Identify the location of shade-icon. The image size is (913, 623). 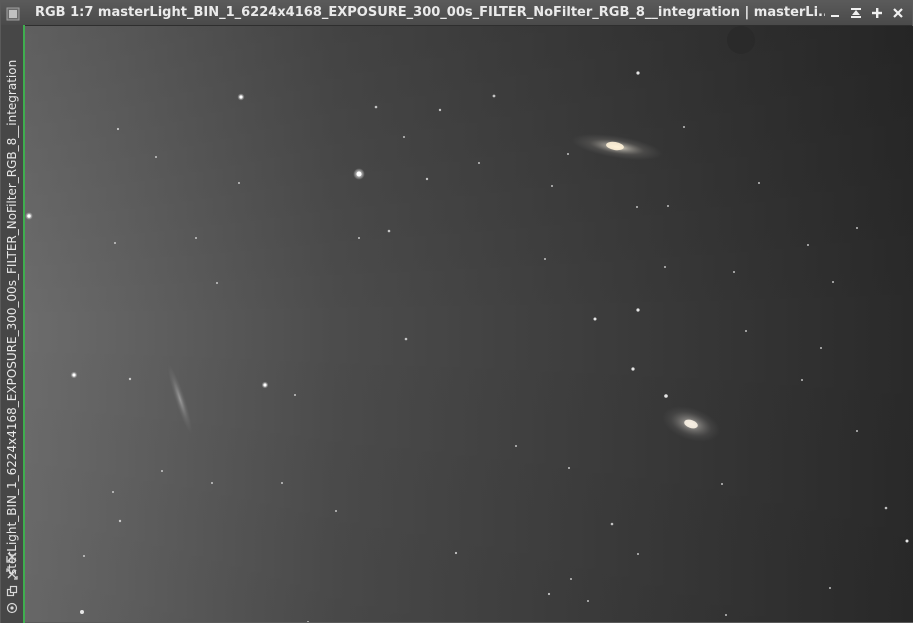
(856, 13).